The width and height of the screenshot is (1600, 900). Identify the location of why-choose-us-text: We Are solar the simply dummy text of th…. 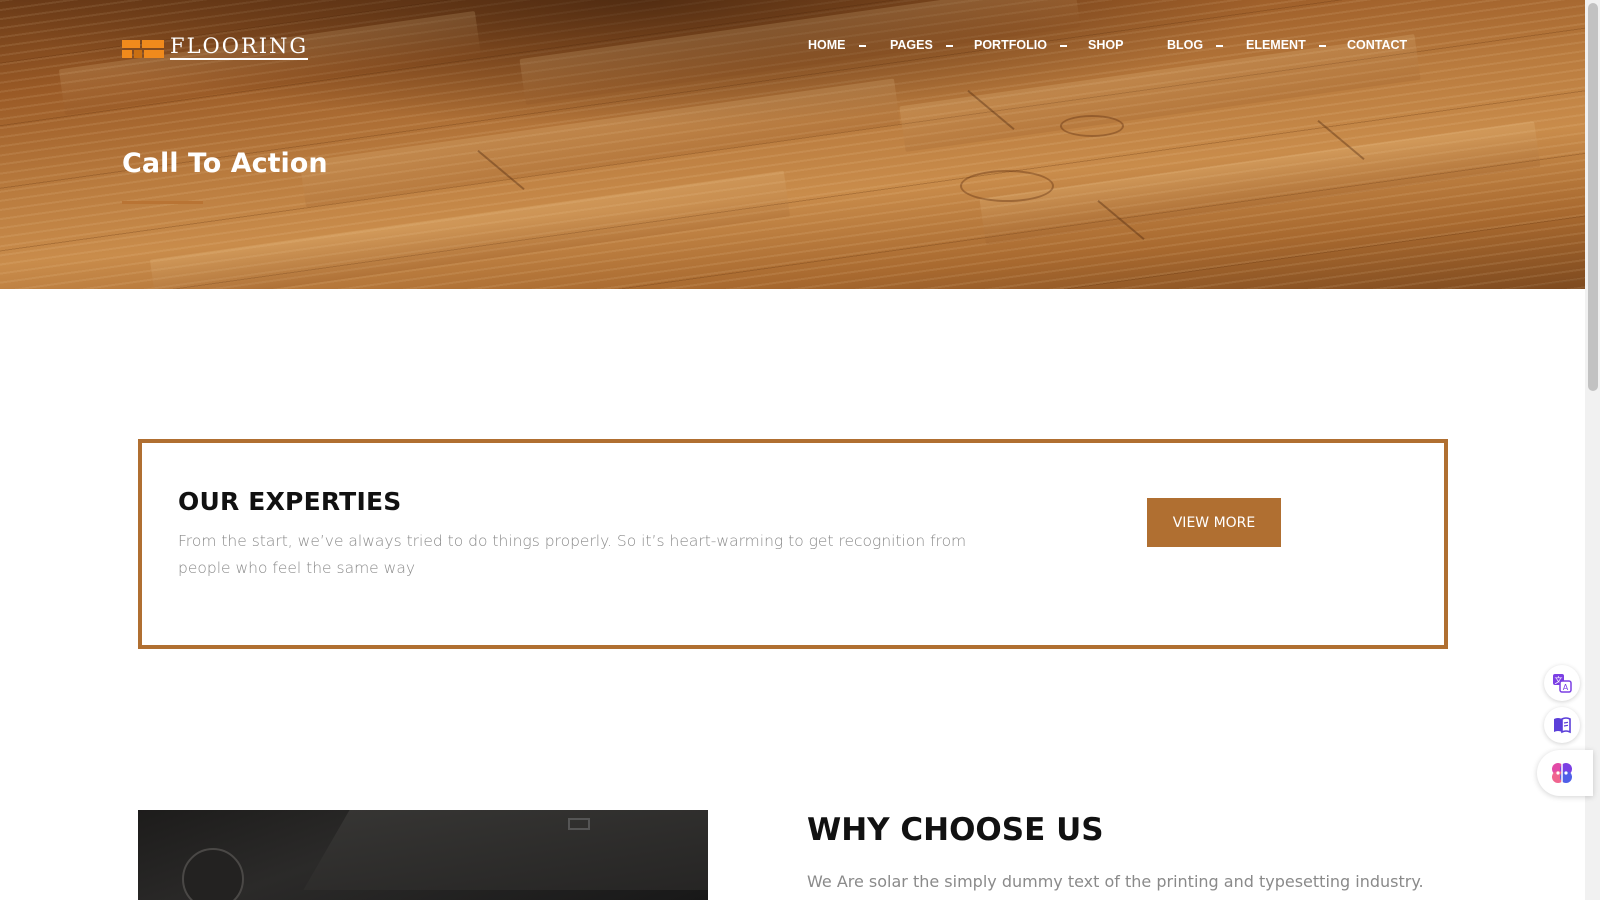
(1117, 881).